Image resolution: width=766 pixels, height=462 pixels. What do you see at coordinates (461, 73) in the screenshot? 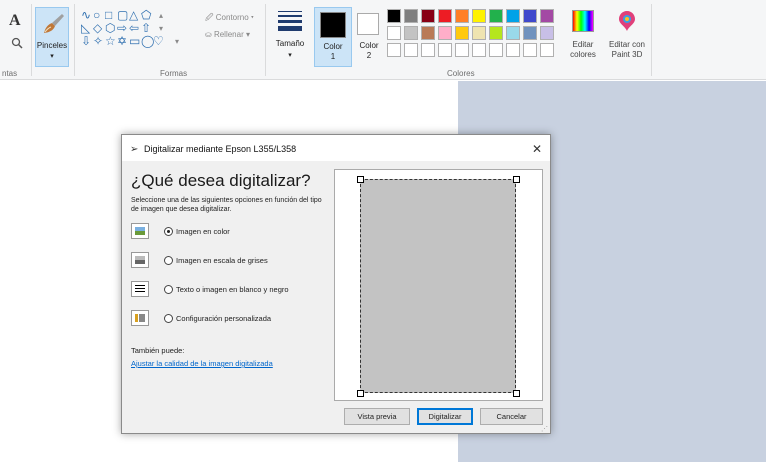
I see `colors-group-label: Colores` at bounding box center [461, 73].